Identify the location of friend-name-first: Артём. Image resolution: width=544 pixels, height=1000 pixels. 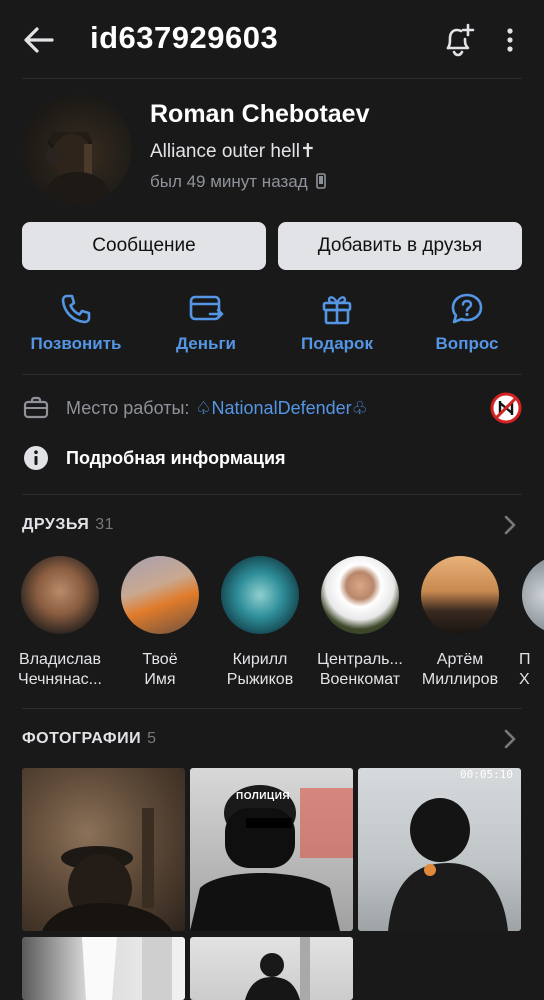
(460, 659).